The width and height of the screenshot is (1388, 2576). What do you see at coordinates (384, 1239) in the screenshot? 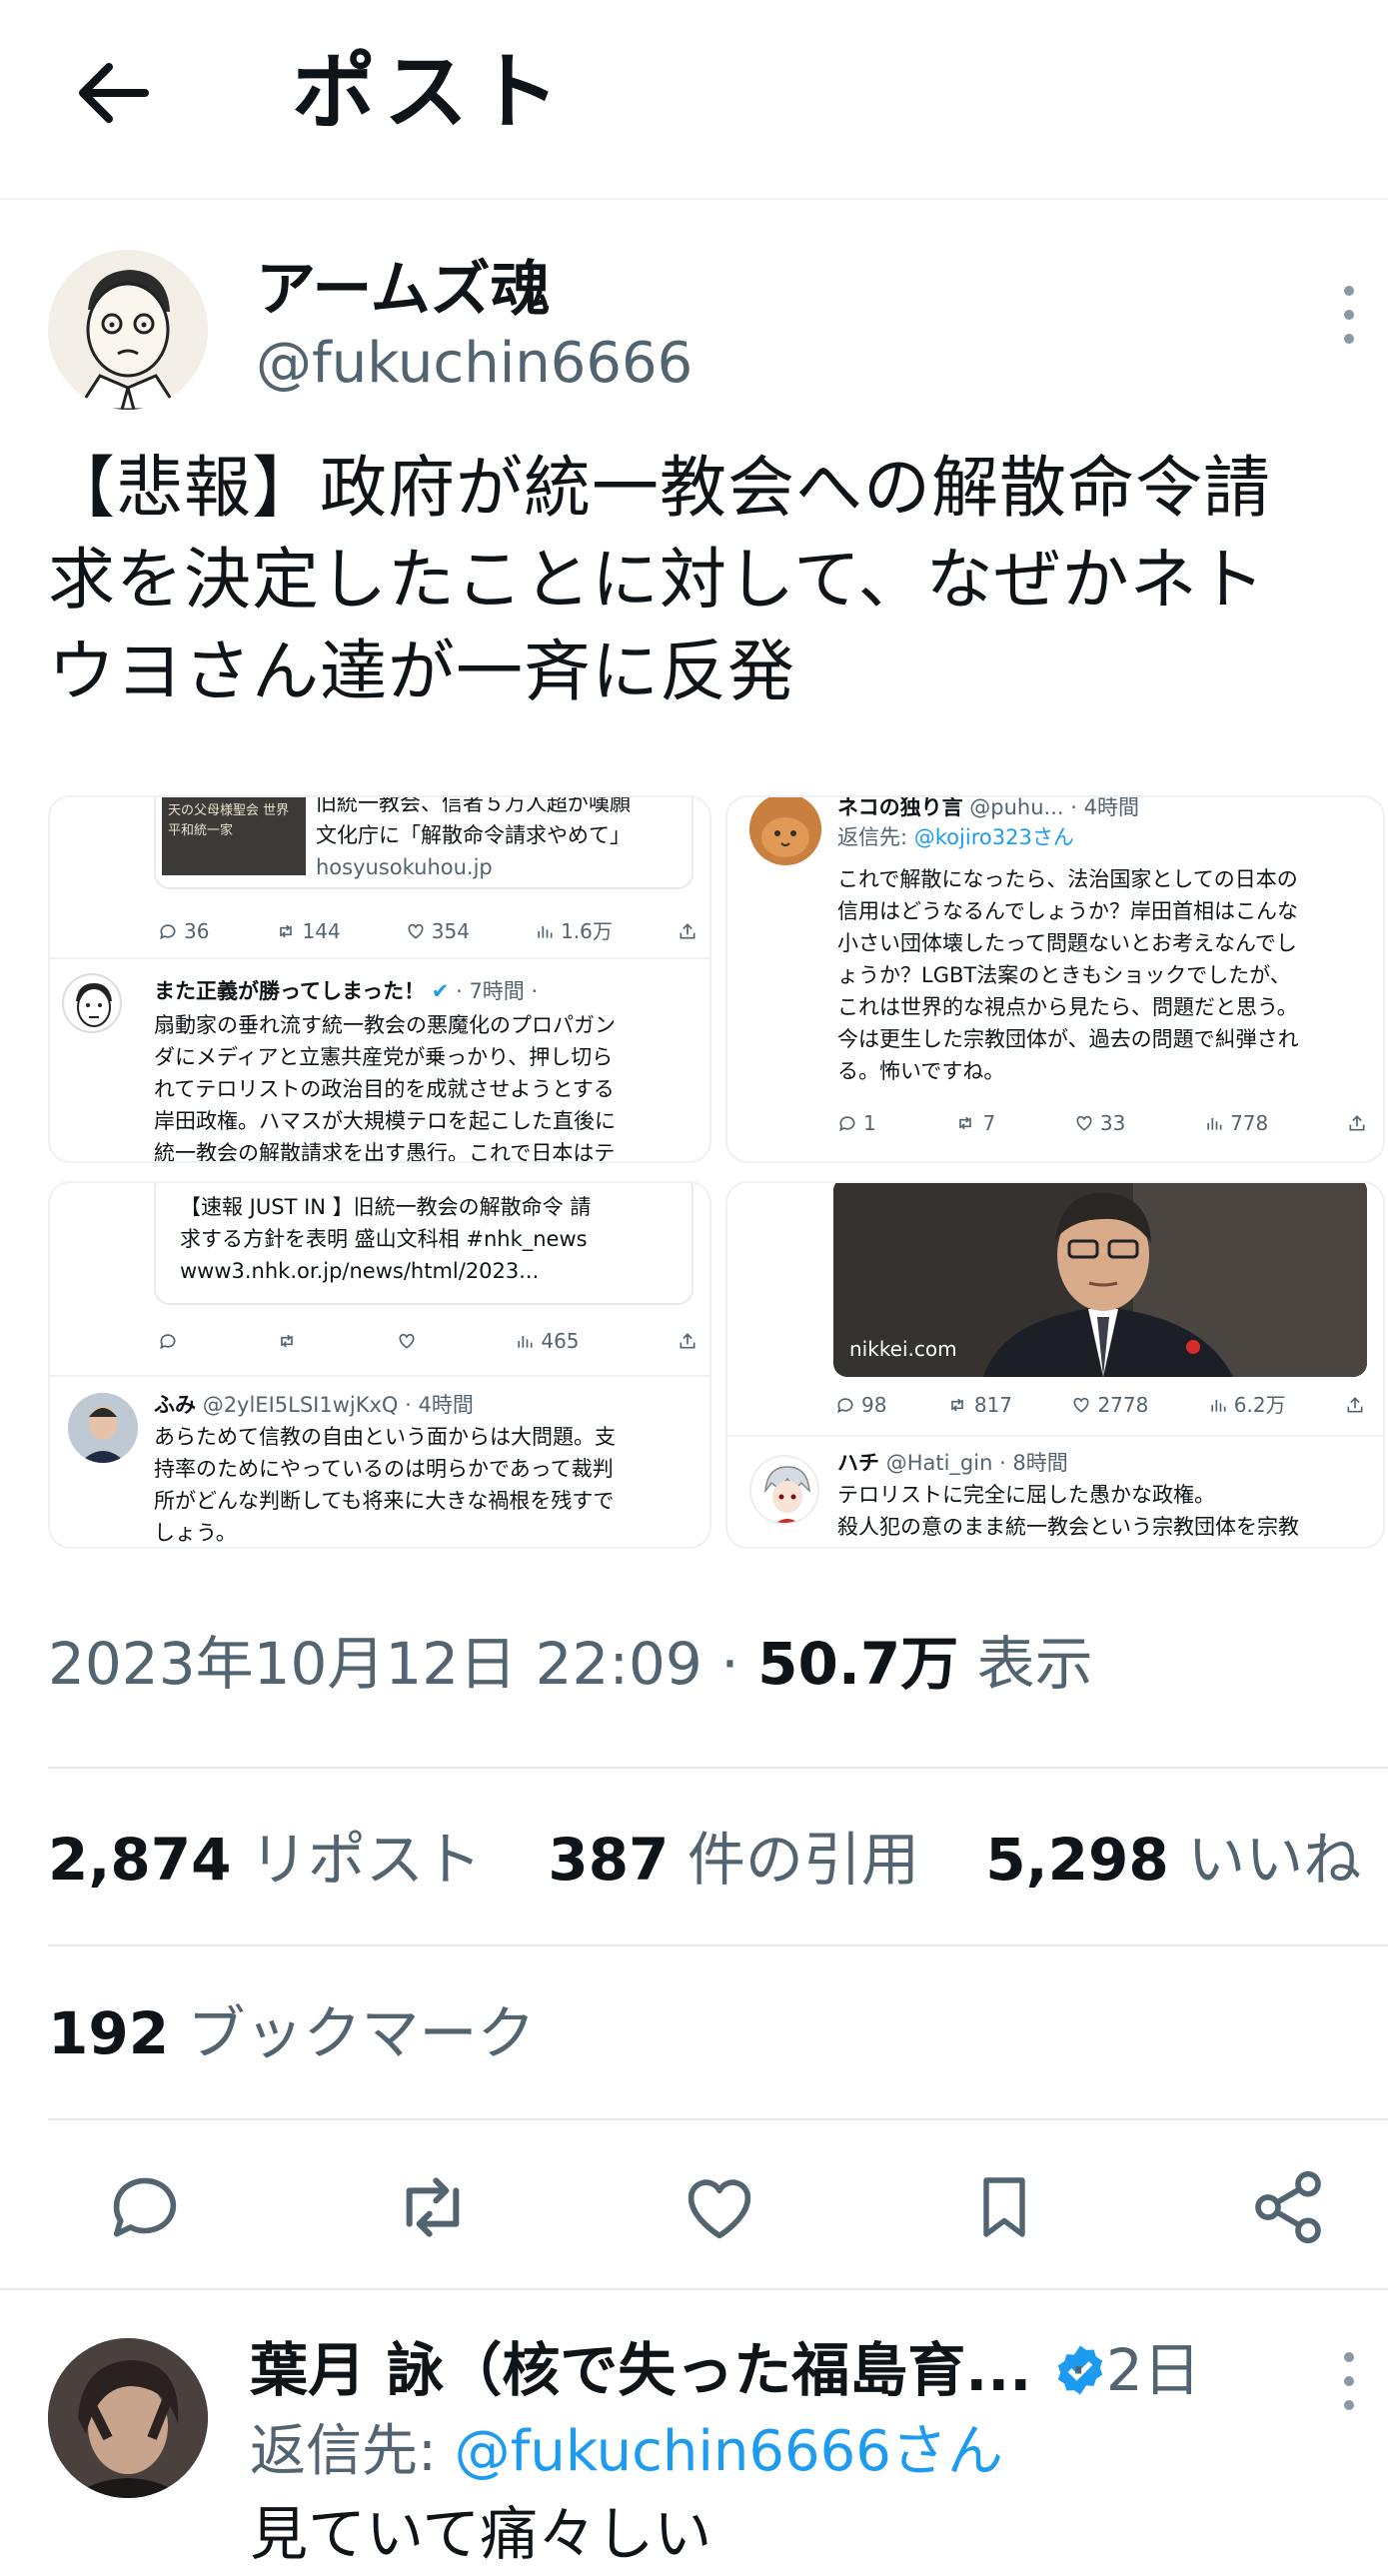
I see `link-card-title: 求する方針を表明 盛山文科相 #nhk_news` at bounding box center [384, 1239].